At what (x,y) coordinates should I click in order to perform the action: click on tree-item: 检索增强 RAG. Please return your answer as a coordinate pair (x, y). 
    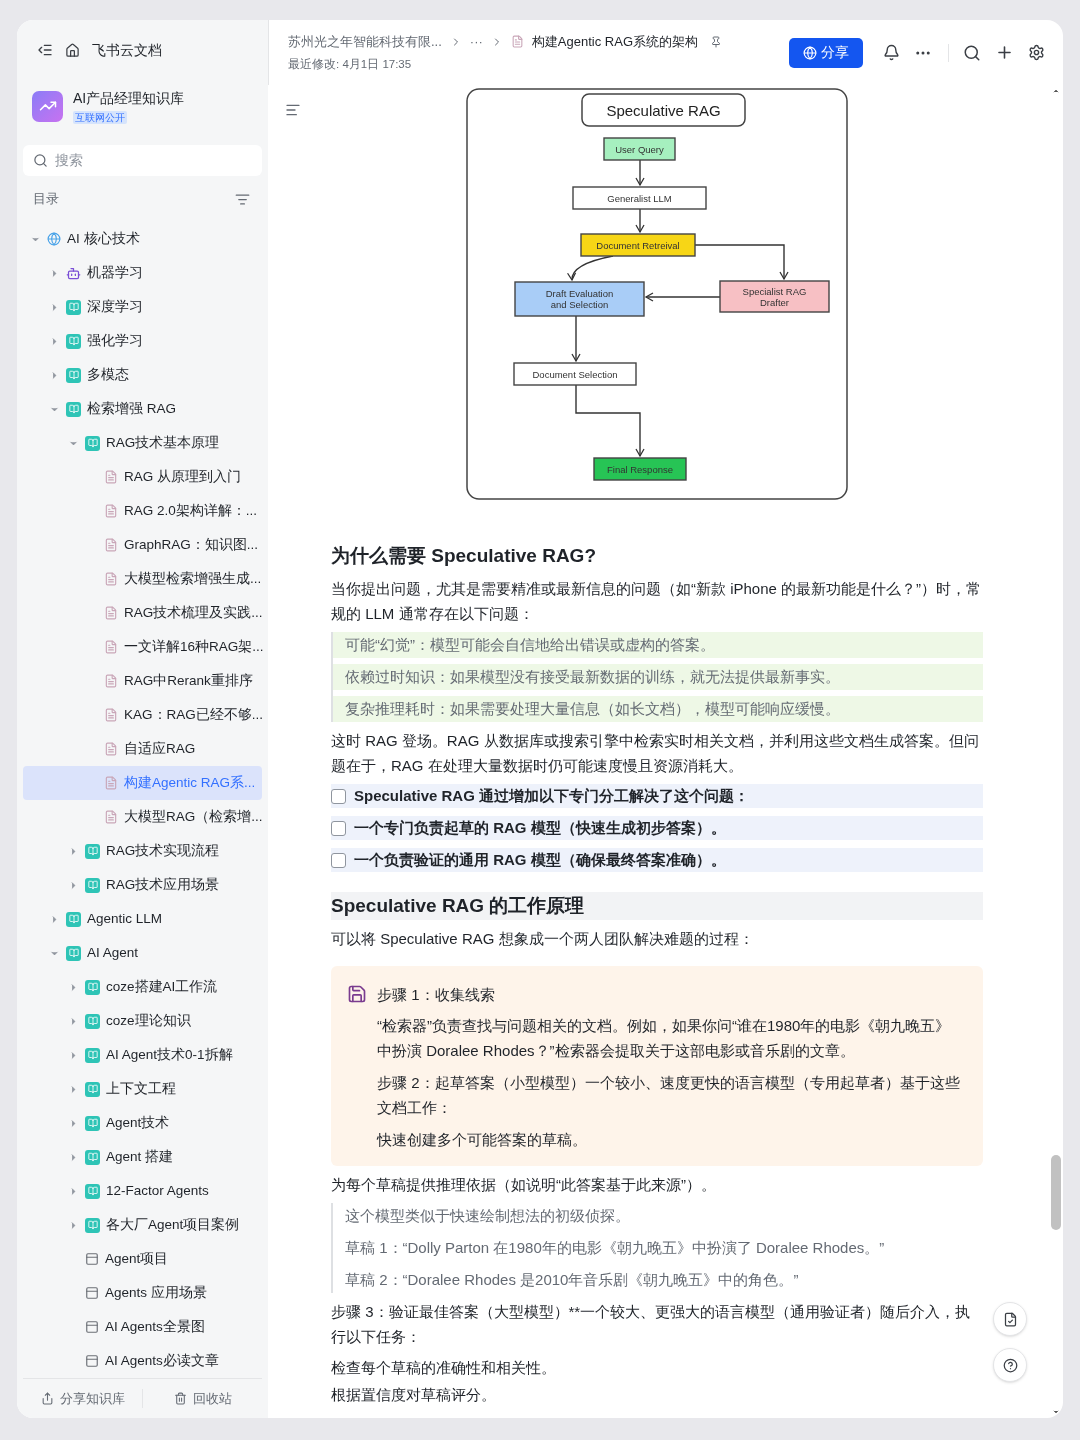
    Looking at the image, I should click on (142, 409).